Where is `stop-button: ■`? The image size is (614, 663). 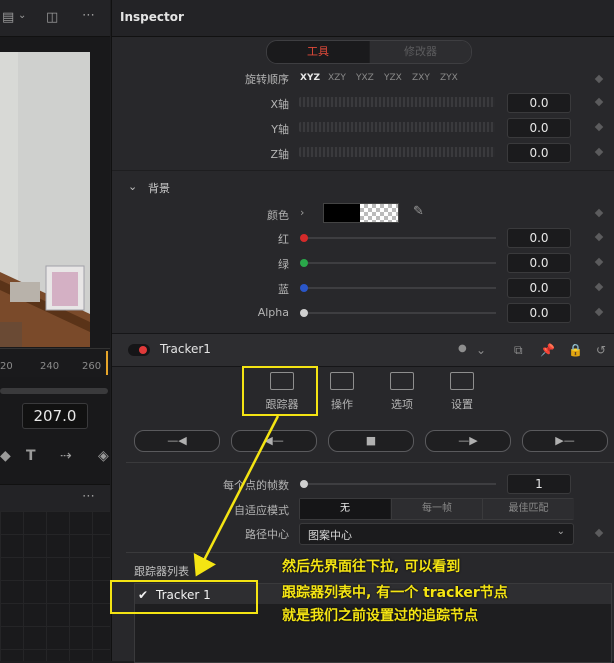
stop-button: ■ is located at coordinates (371, 441).